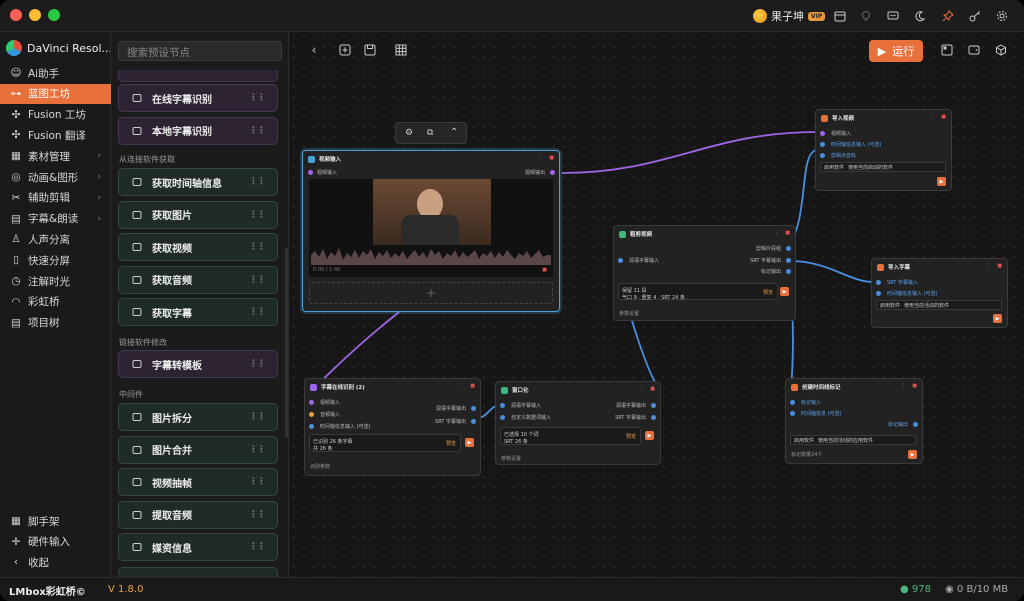 This screenshot has height=601, width=1024. I want to click on close-window-button, so click(16, 15).